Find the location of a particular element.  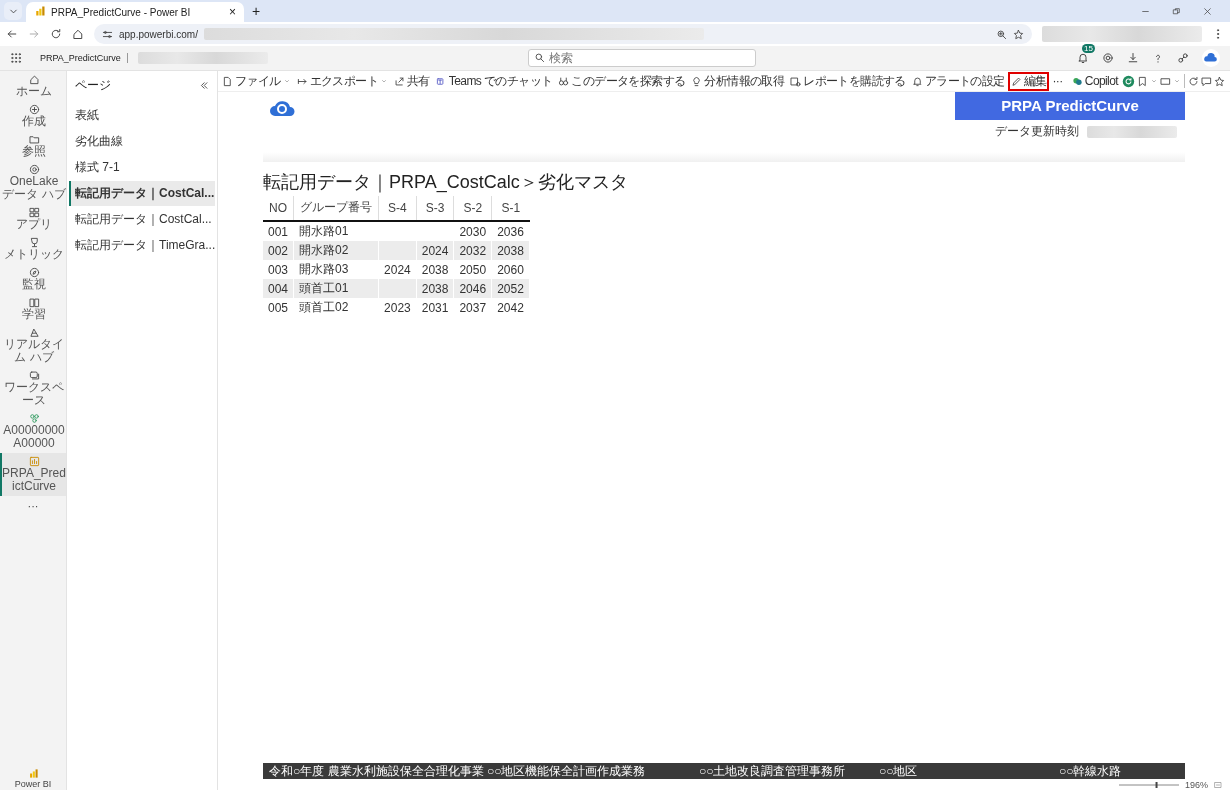

page-tab: 表紙 is located at coordinates (142, 115).